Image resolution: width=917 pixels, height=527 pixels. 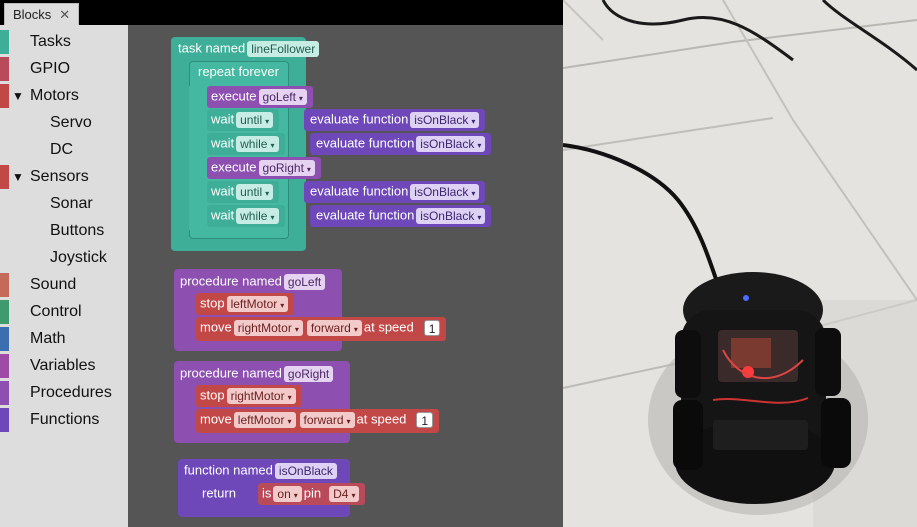 I want to click on category-math: Math, so click(x=64, y=339).